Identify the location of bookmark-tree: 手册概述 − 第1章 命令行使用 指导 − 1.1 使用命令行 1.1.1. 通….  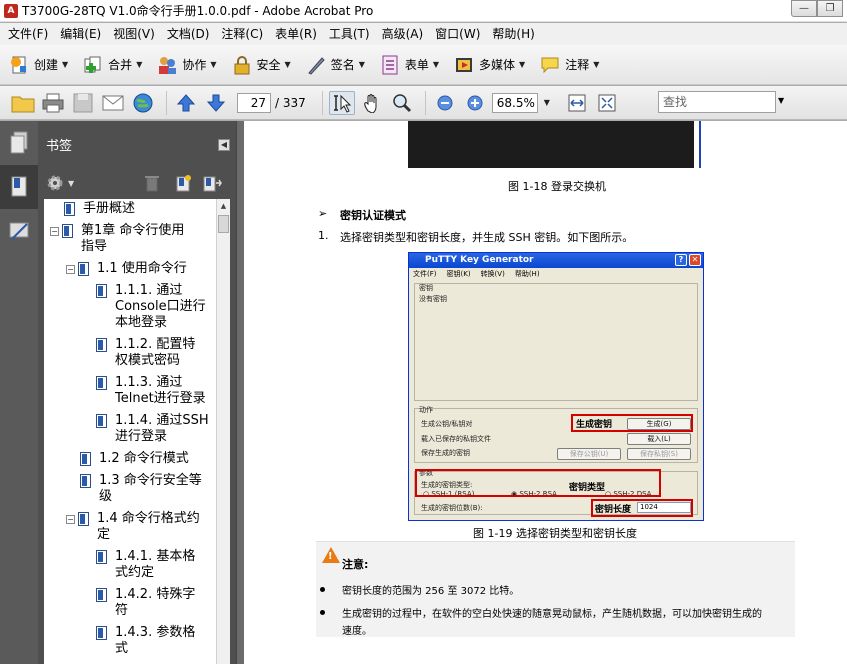
(130, 431).